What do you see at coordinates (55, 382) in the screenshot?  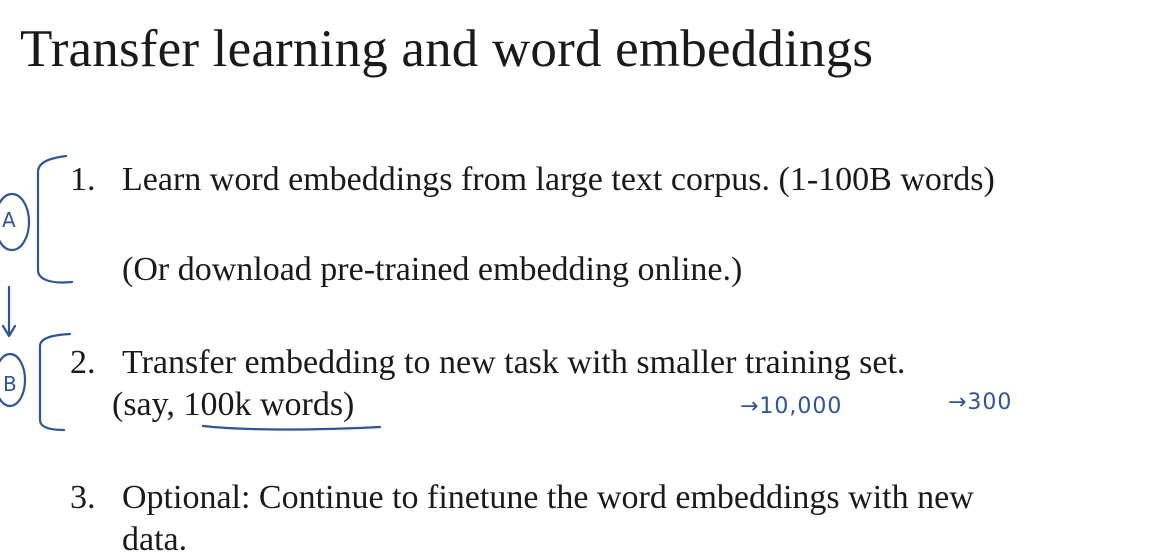 I see `bracket-b` at bounding box center [55, 382].